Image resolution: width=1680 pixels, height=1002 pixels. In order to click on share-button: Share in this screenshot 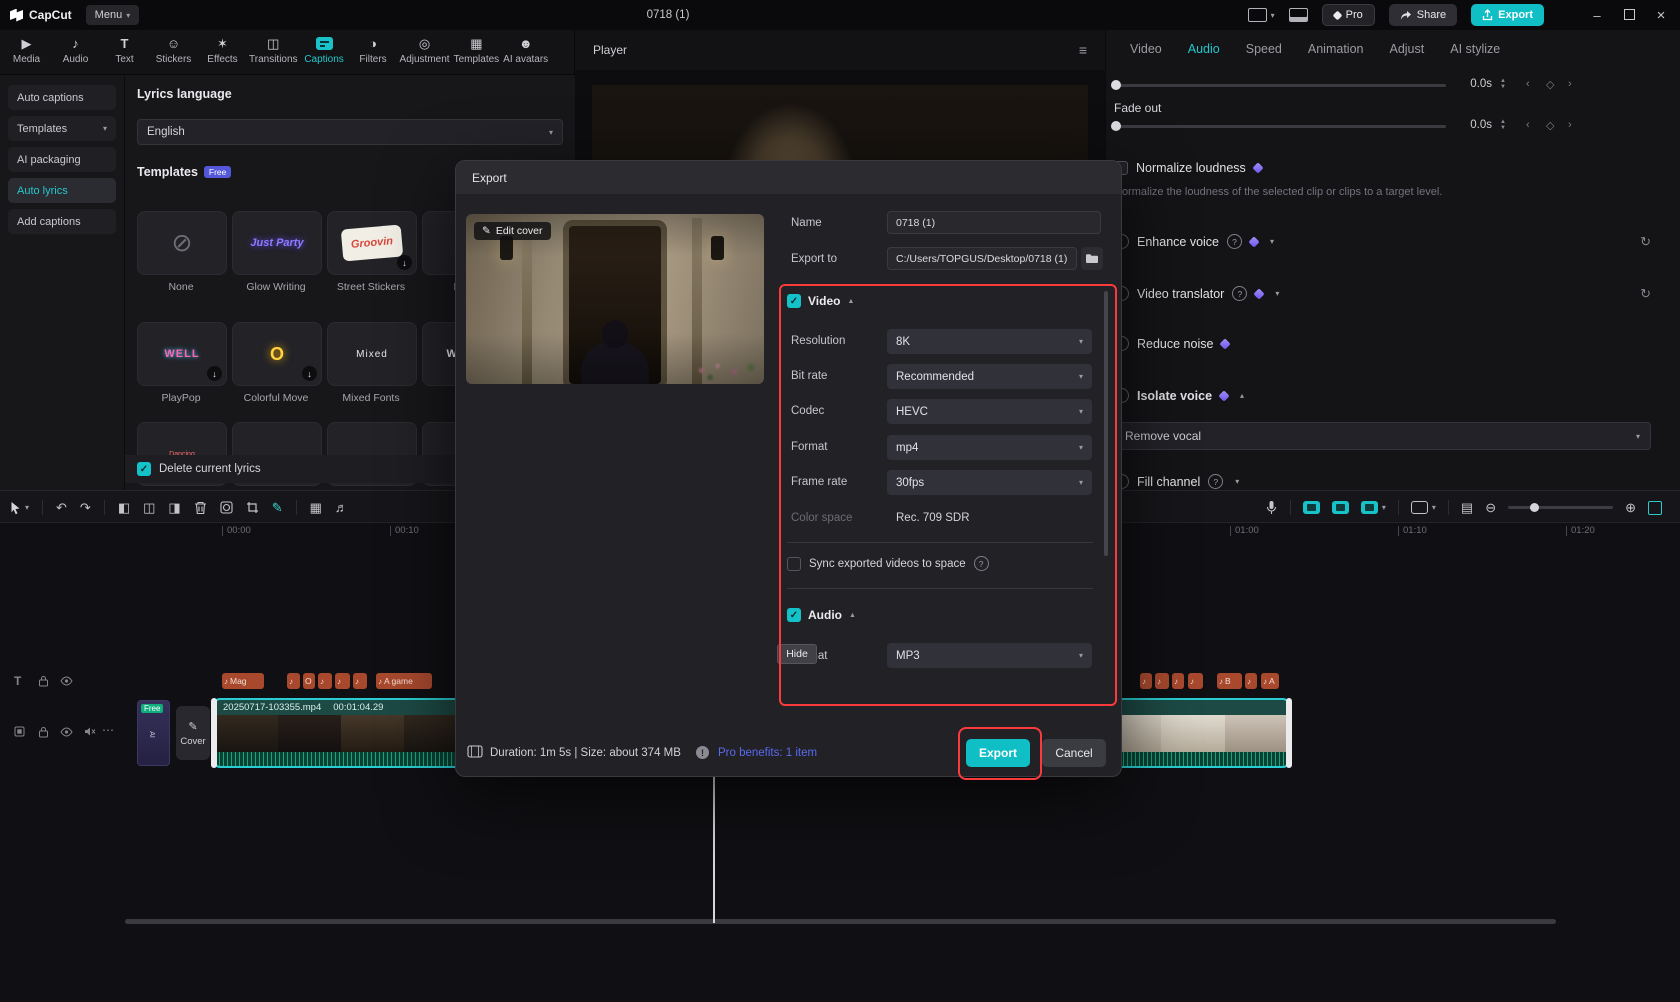, I will do `click(1423, 15)`.